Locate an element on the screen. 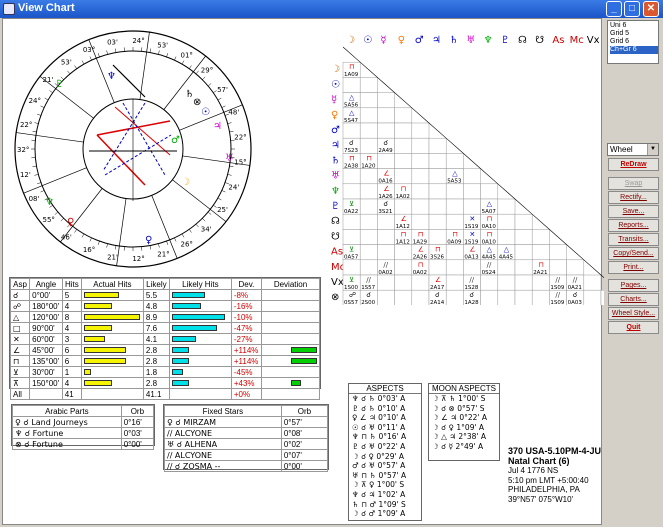 The width and height of the screenshot is (663, 527). close-button: ✕ is located at coordinates (651, 9).